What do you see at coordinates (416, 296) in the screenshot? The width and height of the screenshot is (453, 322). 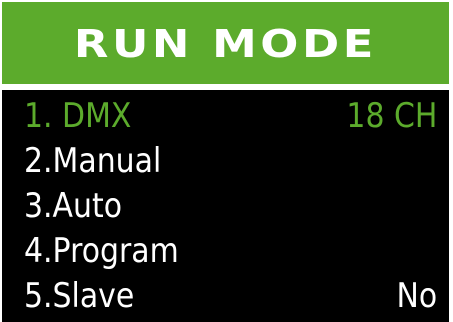 I see `slave-value: No` at bounding box center [416, 296].